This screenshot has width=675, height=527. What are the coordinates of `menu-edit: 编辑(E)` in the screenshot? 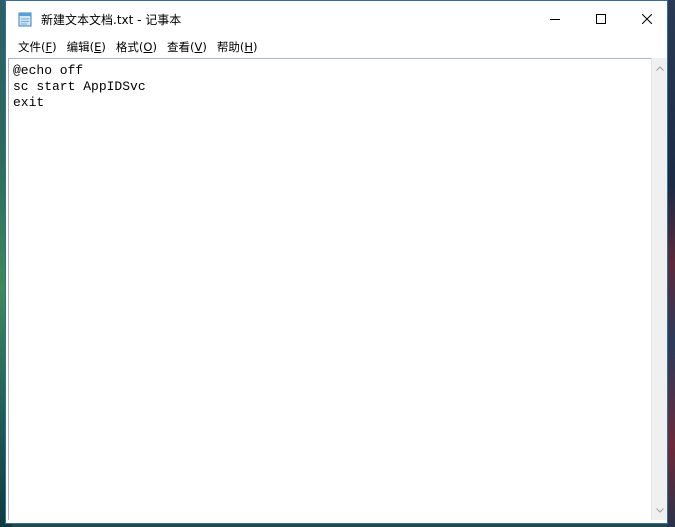 It's located at (86, 47).